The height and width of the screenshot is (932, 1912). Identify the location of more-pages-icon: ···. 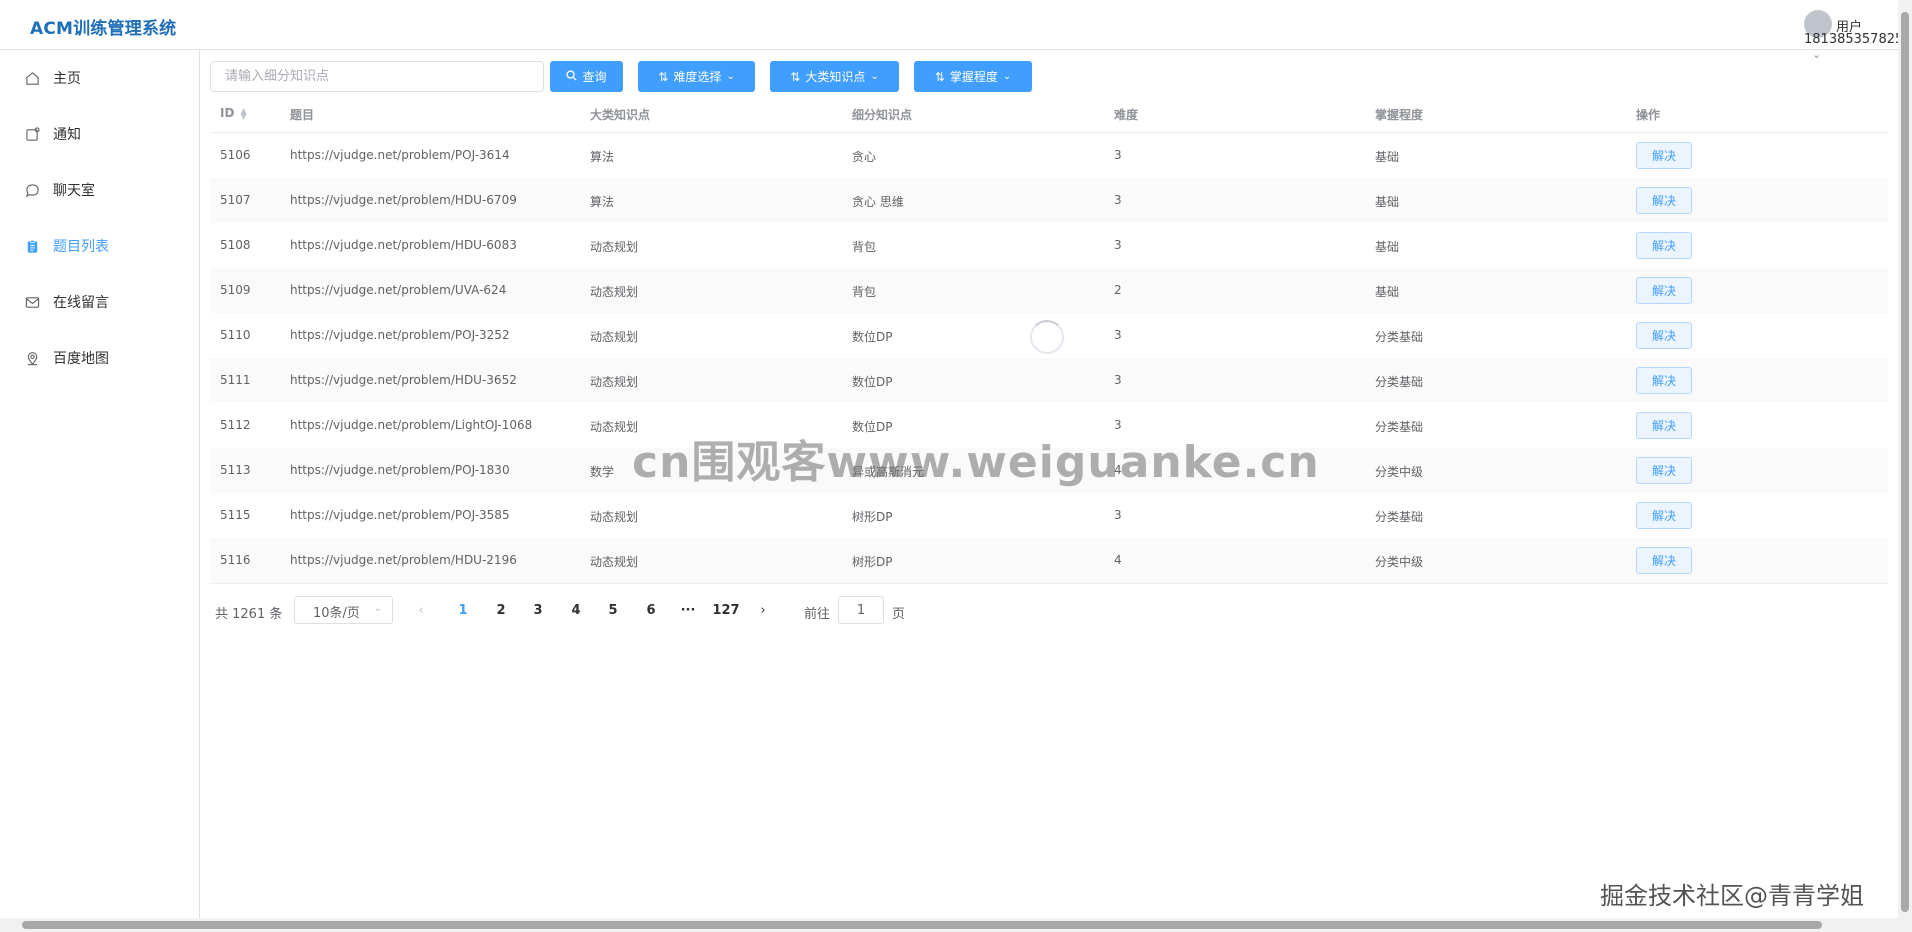
(688, 610).